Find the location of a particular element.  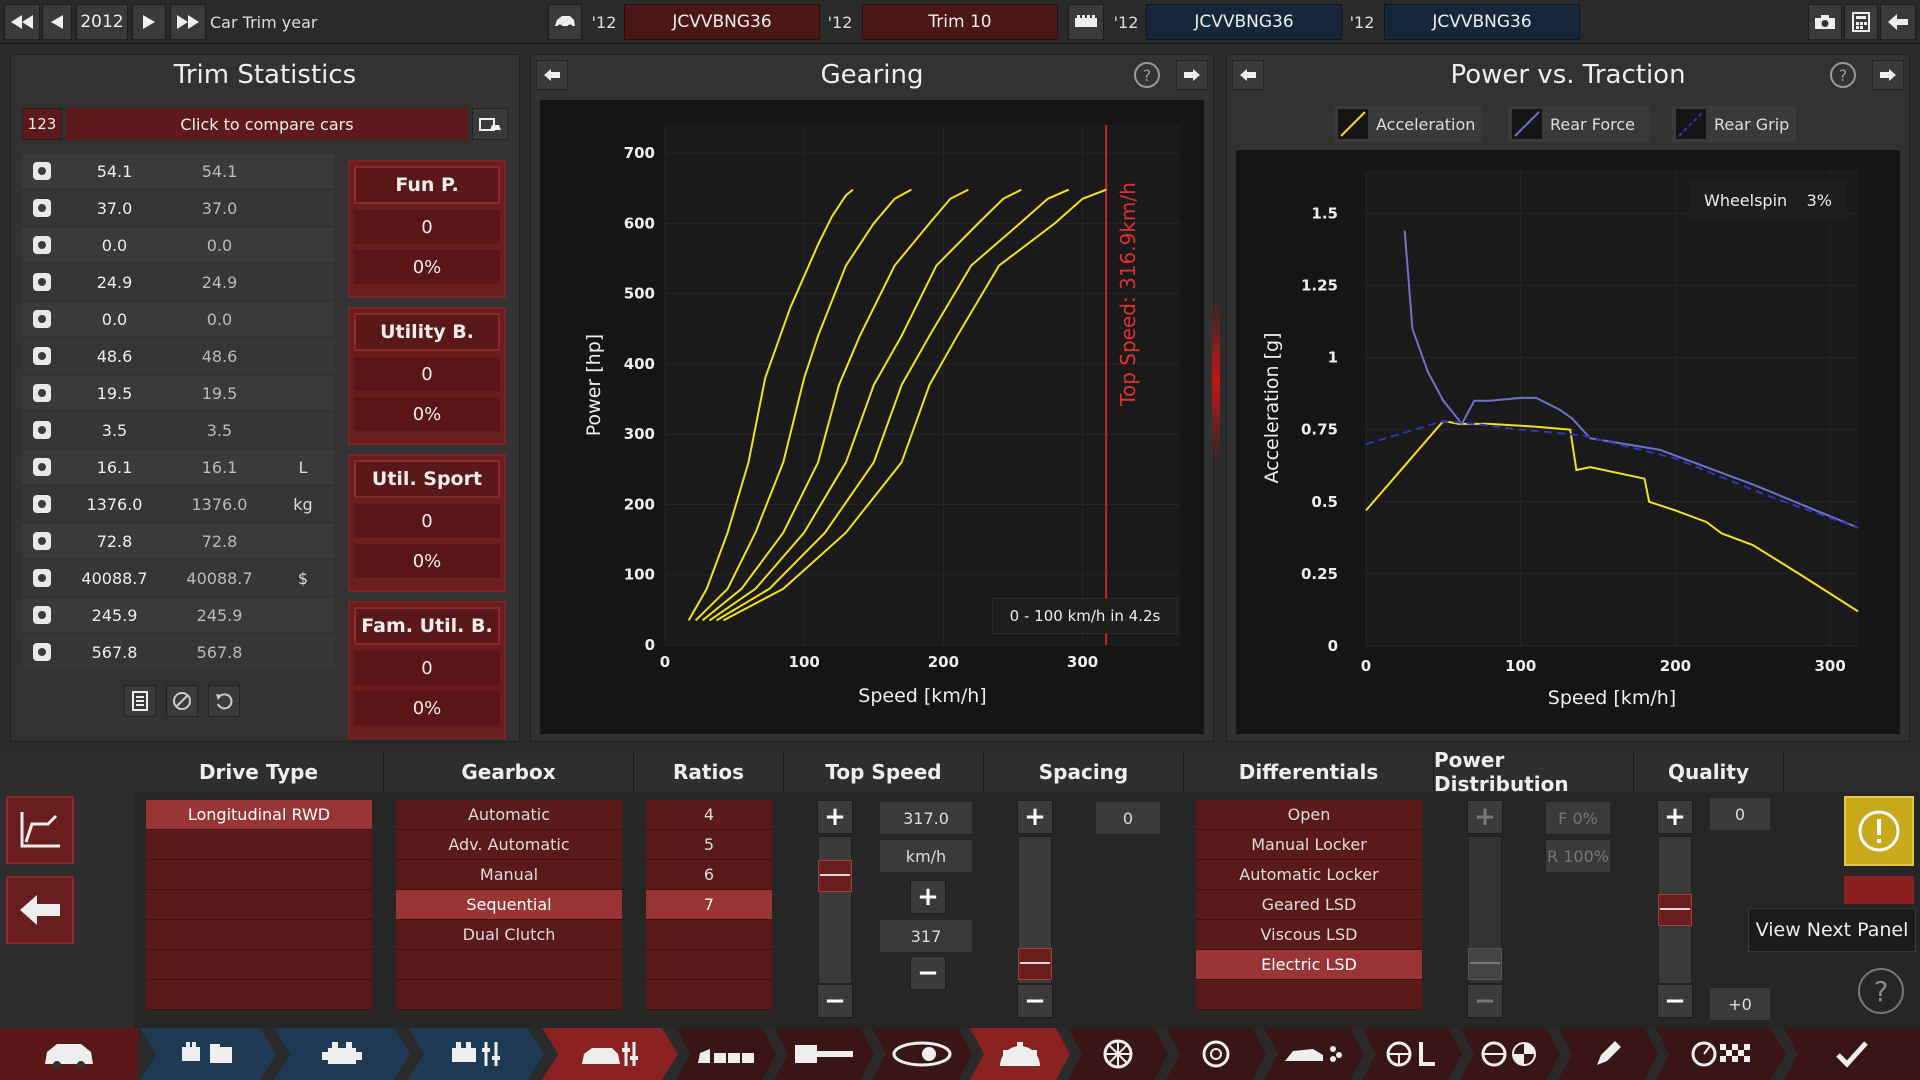

quality-increase-button: + is located at coordinates (1675, 817).